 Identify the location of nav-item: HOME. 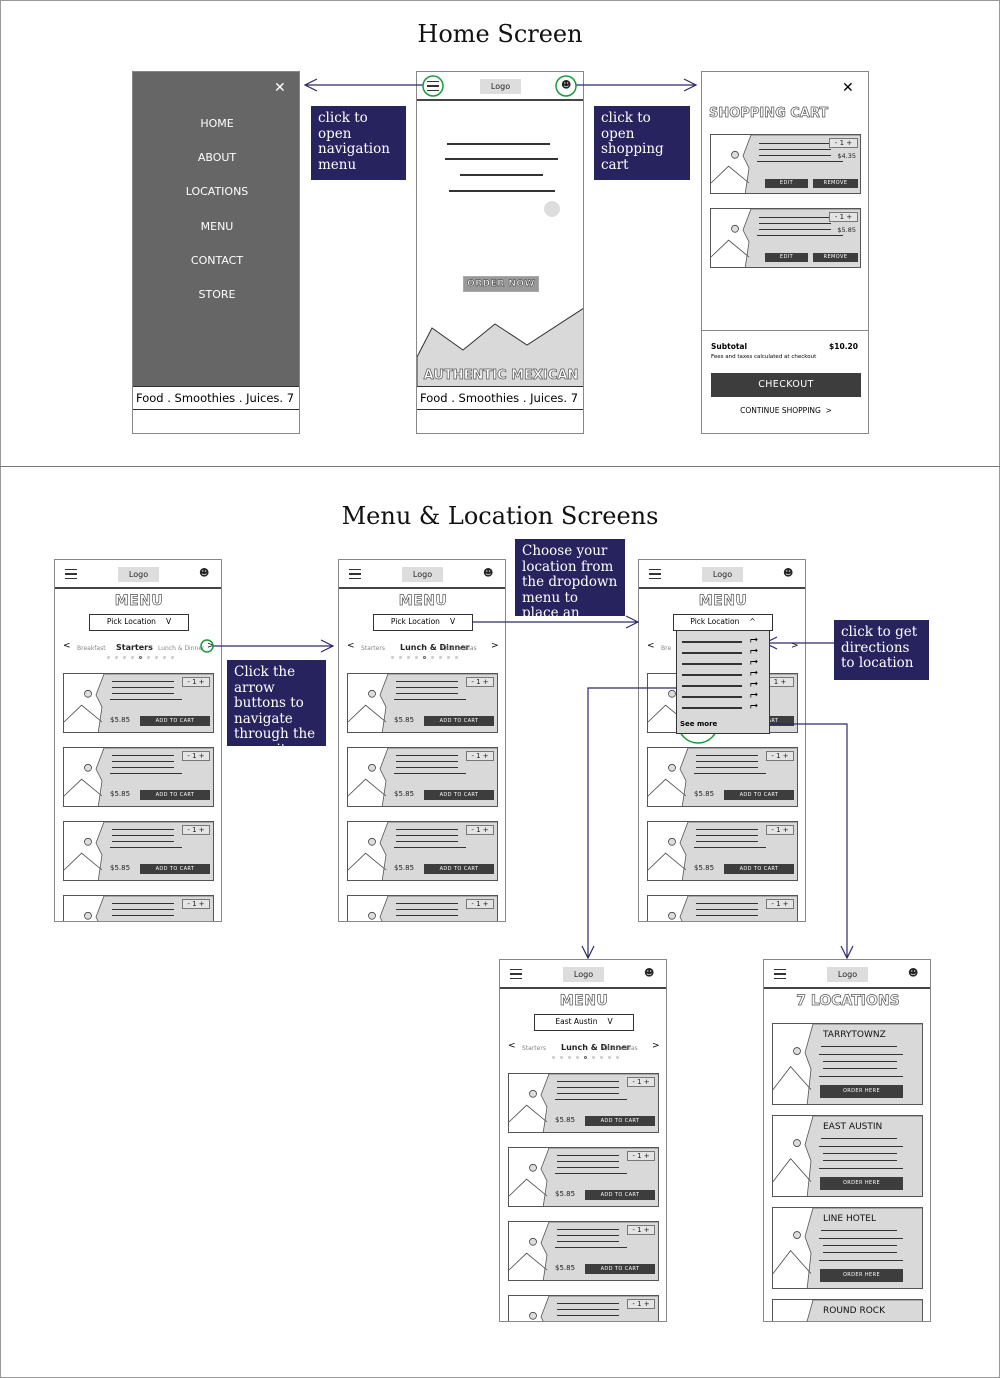
(216, 123).